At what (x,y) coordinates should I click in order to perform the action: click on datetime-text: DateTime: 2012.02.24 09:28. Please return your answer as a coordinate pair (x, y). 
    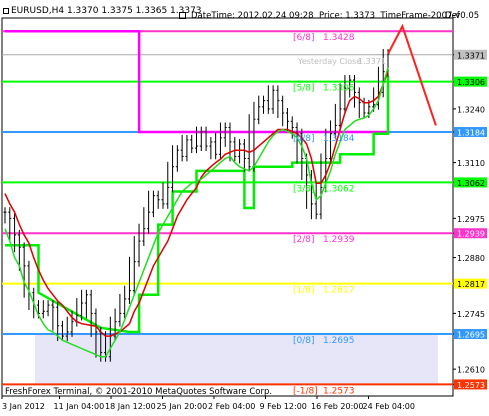
    Looking at the image, I should click on (252, 16).